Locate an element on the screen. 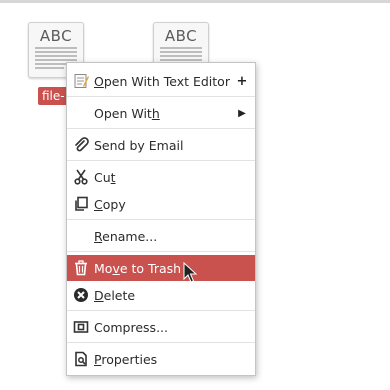 This screenshot has width=390, height=390. menu-item-cut: Cut is located at coordinates (161, 177).